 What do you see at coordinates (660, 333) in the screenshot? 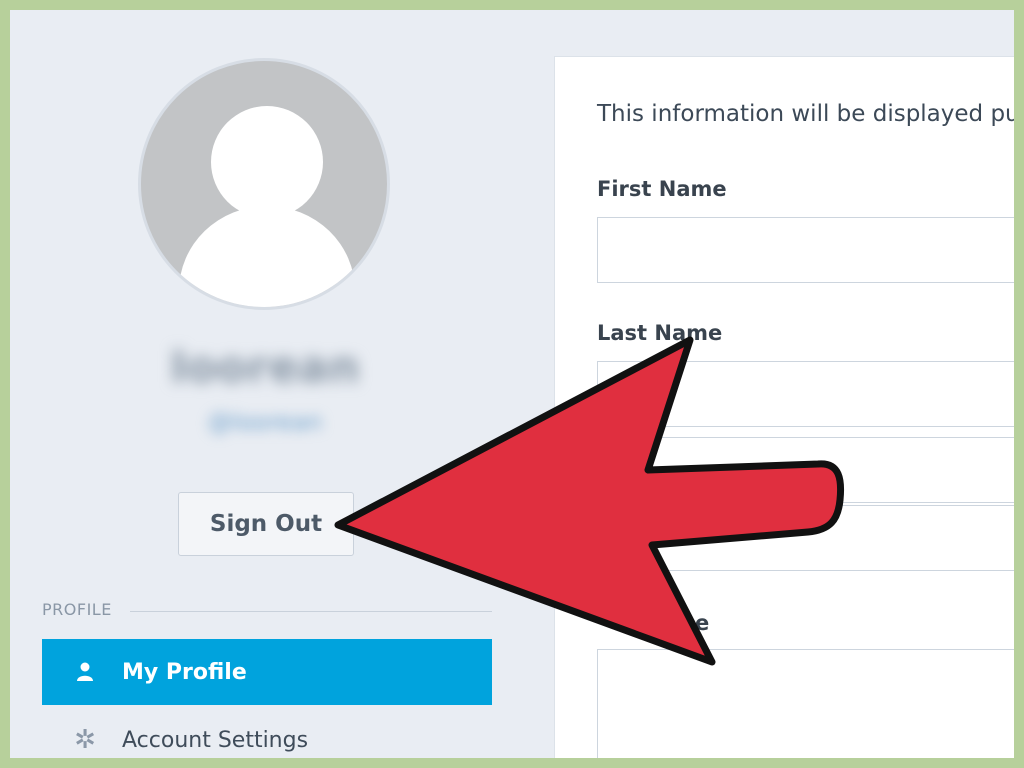
I see `last-name-label: Last Name` at bounding box center [660, 333].